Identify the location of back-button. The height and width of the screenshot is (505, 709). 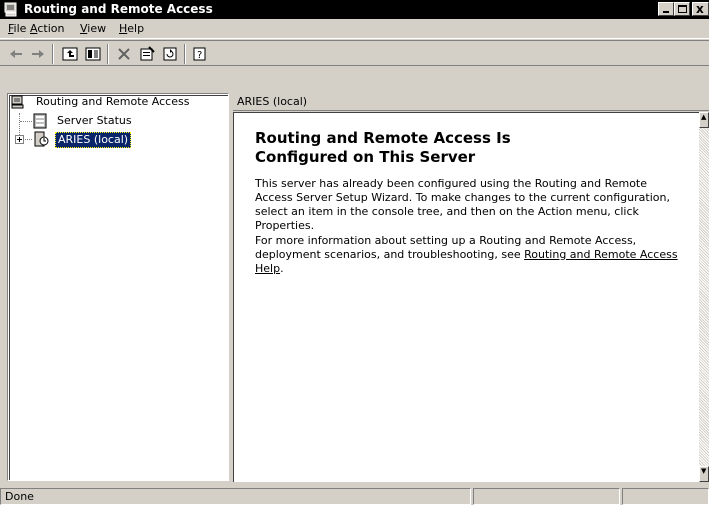
(16, 54).